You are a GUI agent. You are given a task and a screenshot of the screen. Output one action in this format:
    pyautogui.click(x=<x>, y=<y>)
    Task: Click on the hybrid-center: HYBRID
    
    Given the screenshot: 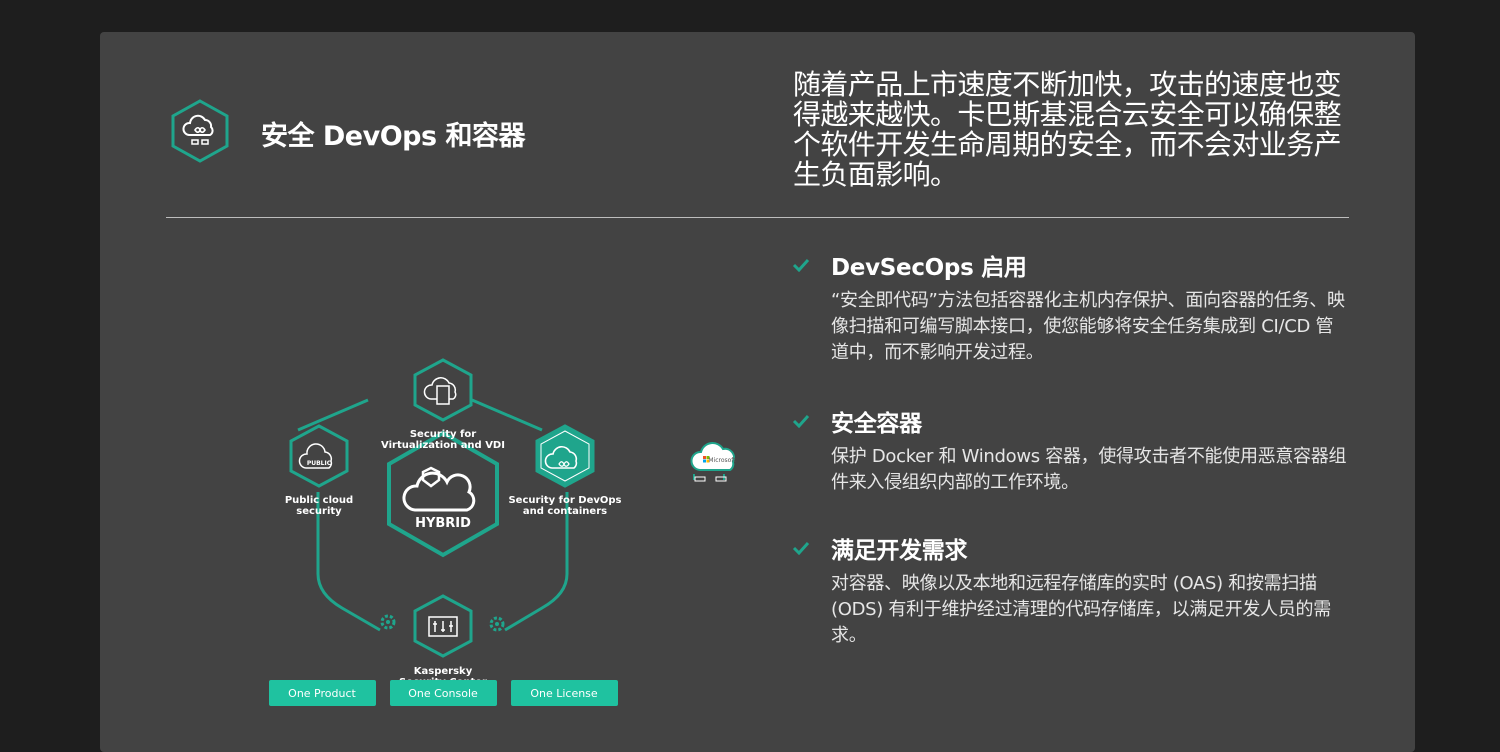 What is the action you would take?
    pyautogui.click(x=443, y=494)
    